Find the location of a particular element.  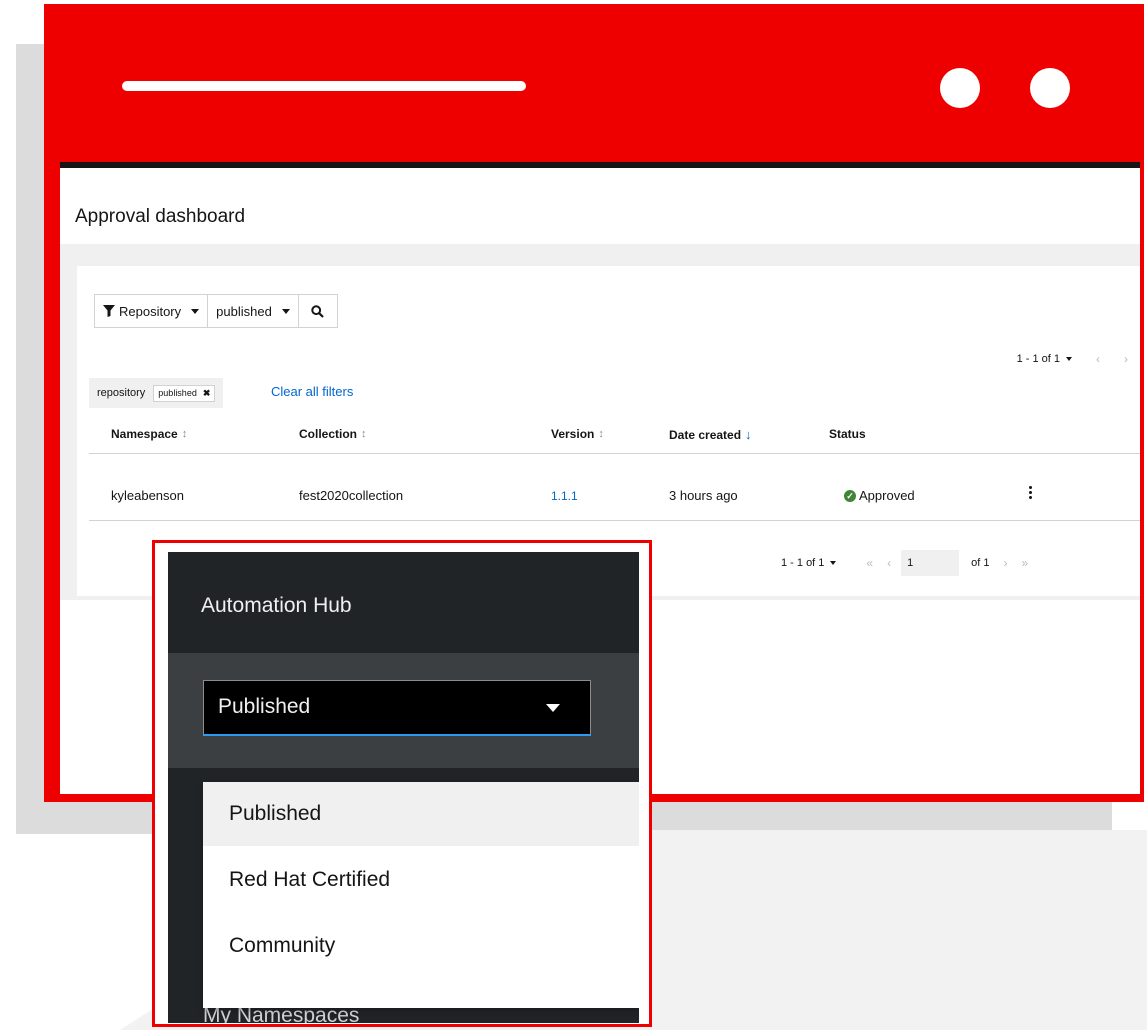

filter-attribute-label: Repository is located at coordinates (150, 311).